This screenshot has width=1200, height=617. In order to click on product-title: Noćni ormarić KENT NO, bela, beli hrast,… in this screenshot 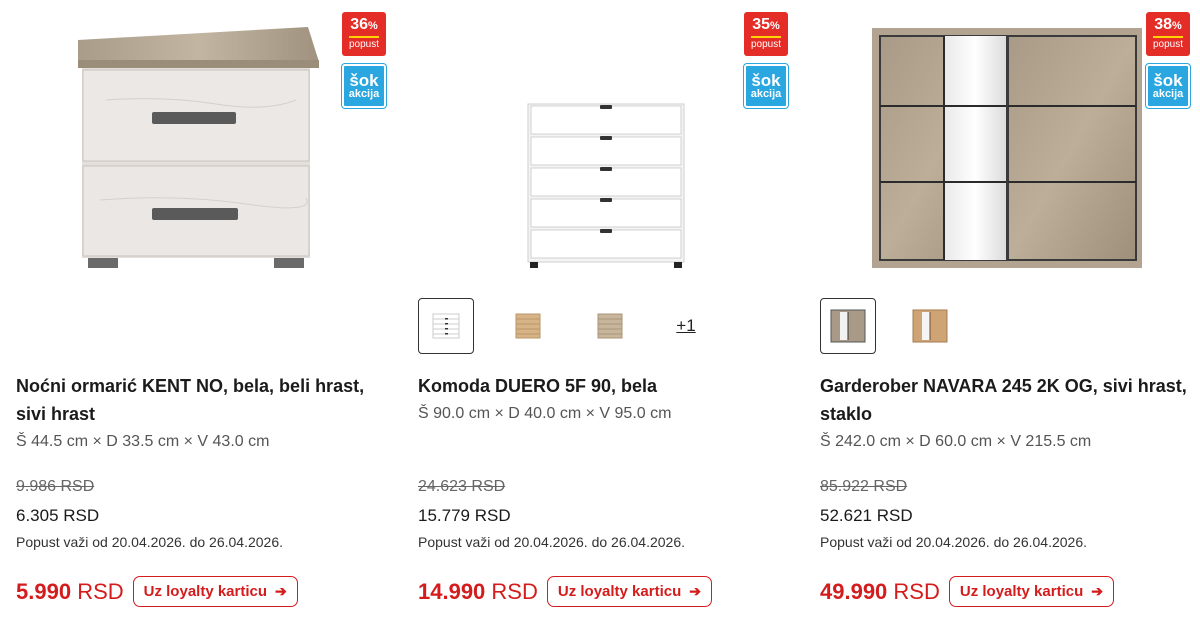, I will do `click(202, 400)`.